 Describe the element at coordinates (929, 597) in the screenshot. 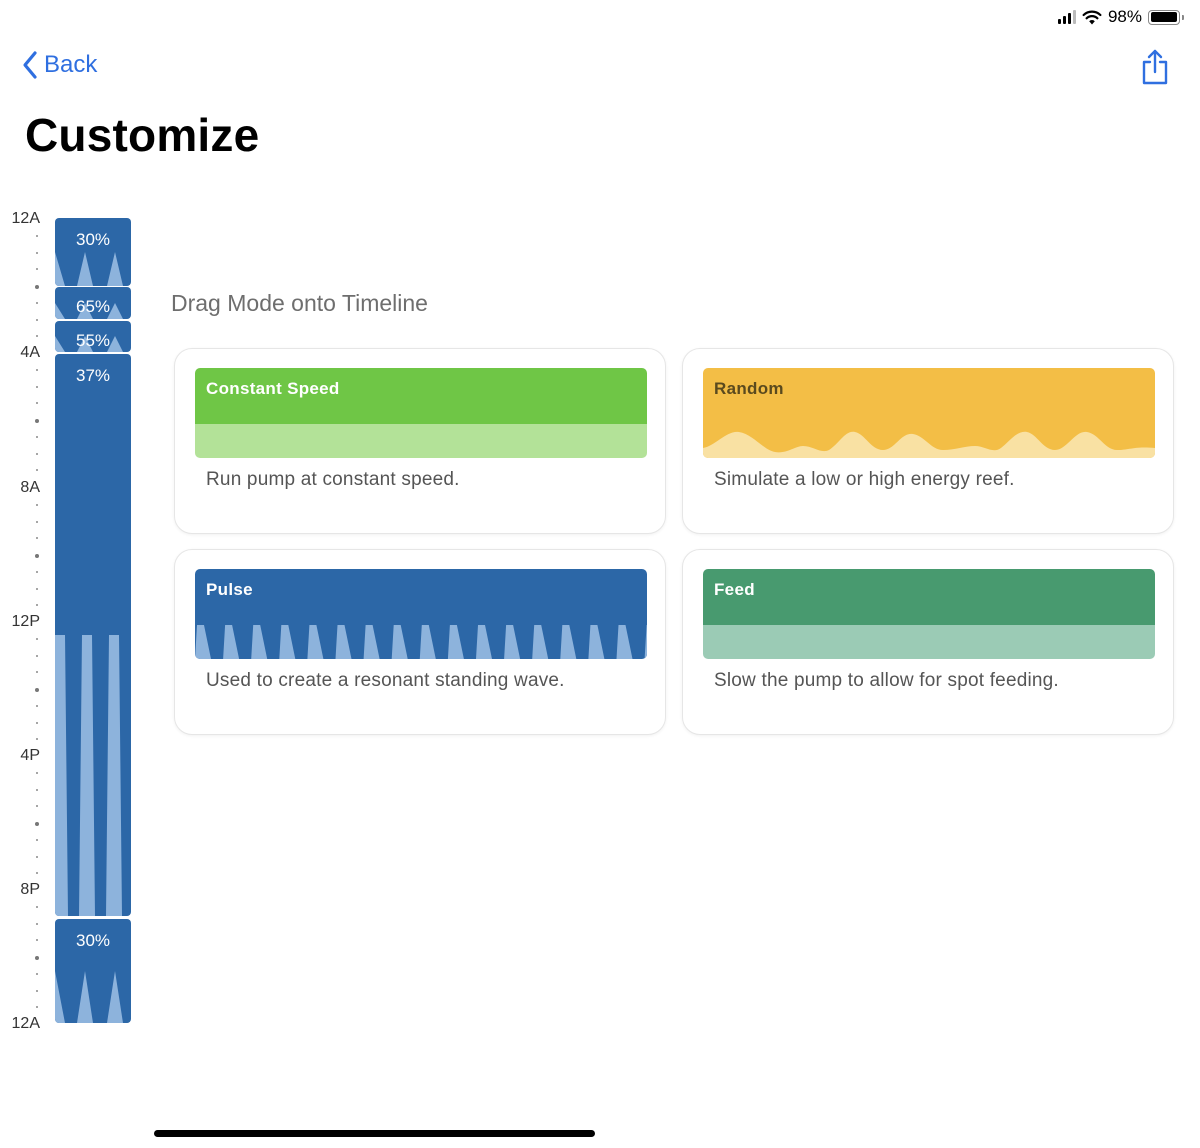

I see `banner-top` at that location.